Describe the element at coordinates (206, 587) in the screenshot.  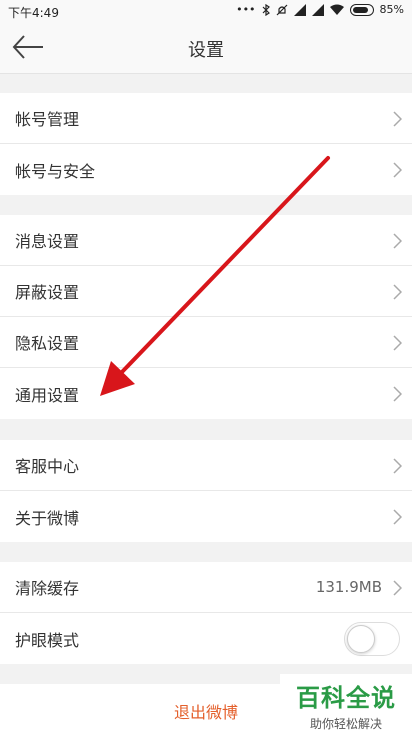
I see `settings-item-clear-cache: 清除缓存 131.9MB` at that location.